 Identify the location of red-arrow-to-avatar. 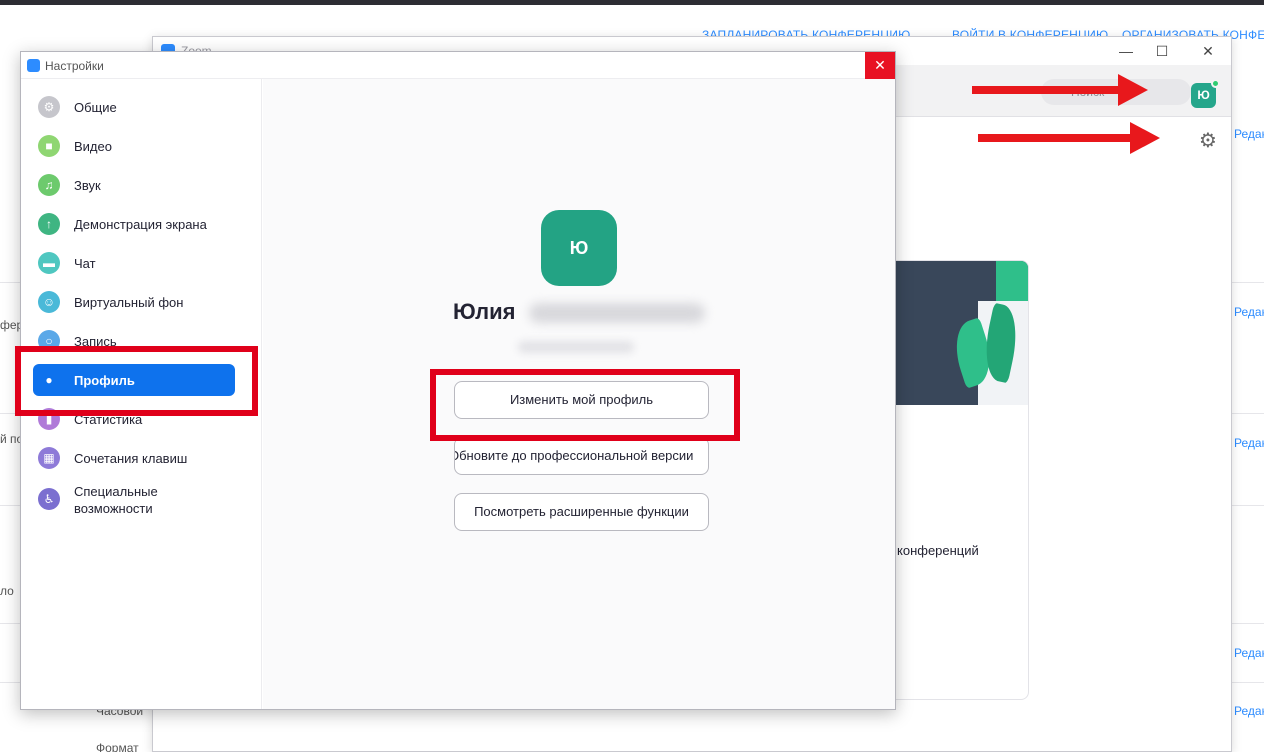
(1060, 90).